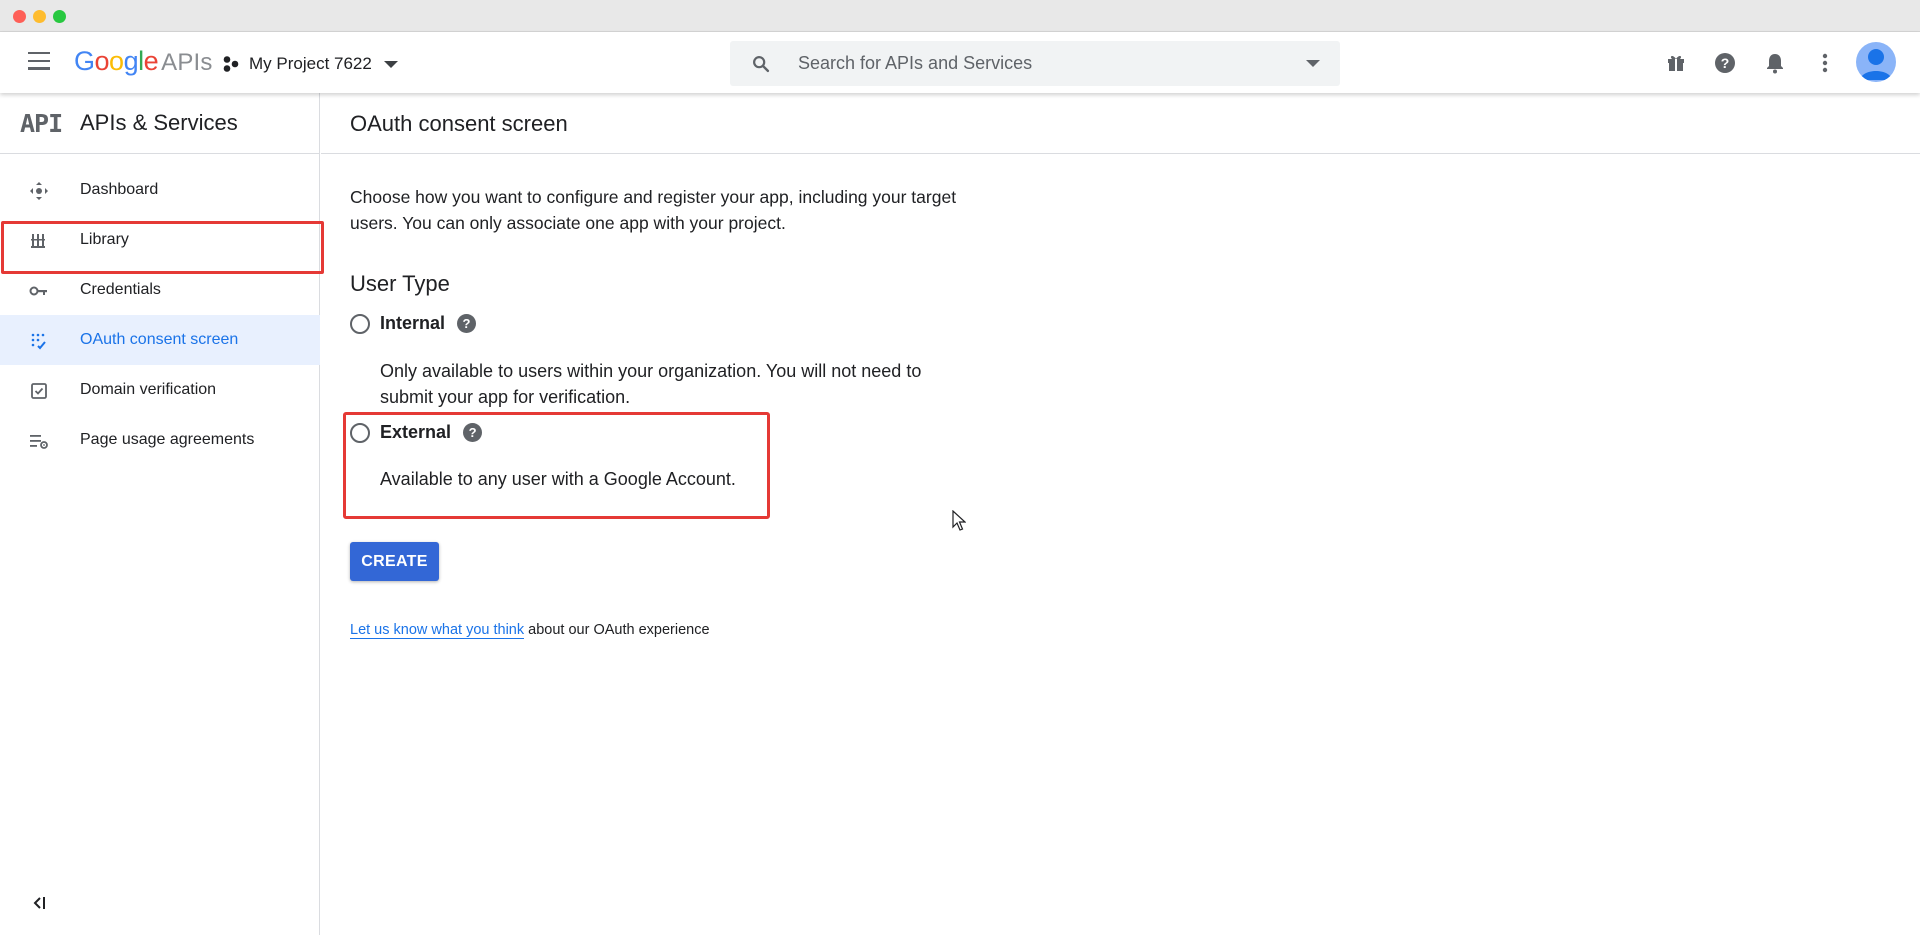  Describe the element at coordinates (38, 291) in the screenshot. I see `key-icon` at that location.